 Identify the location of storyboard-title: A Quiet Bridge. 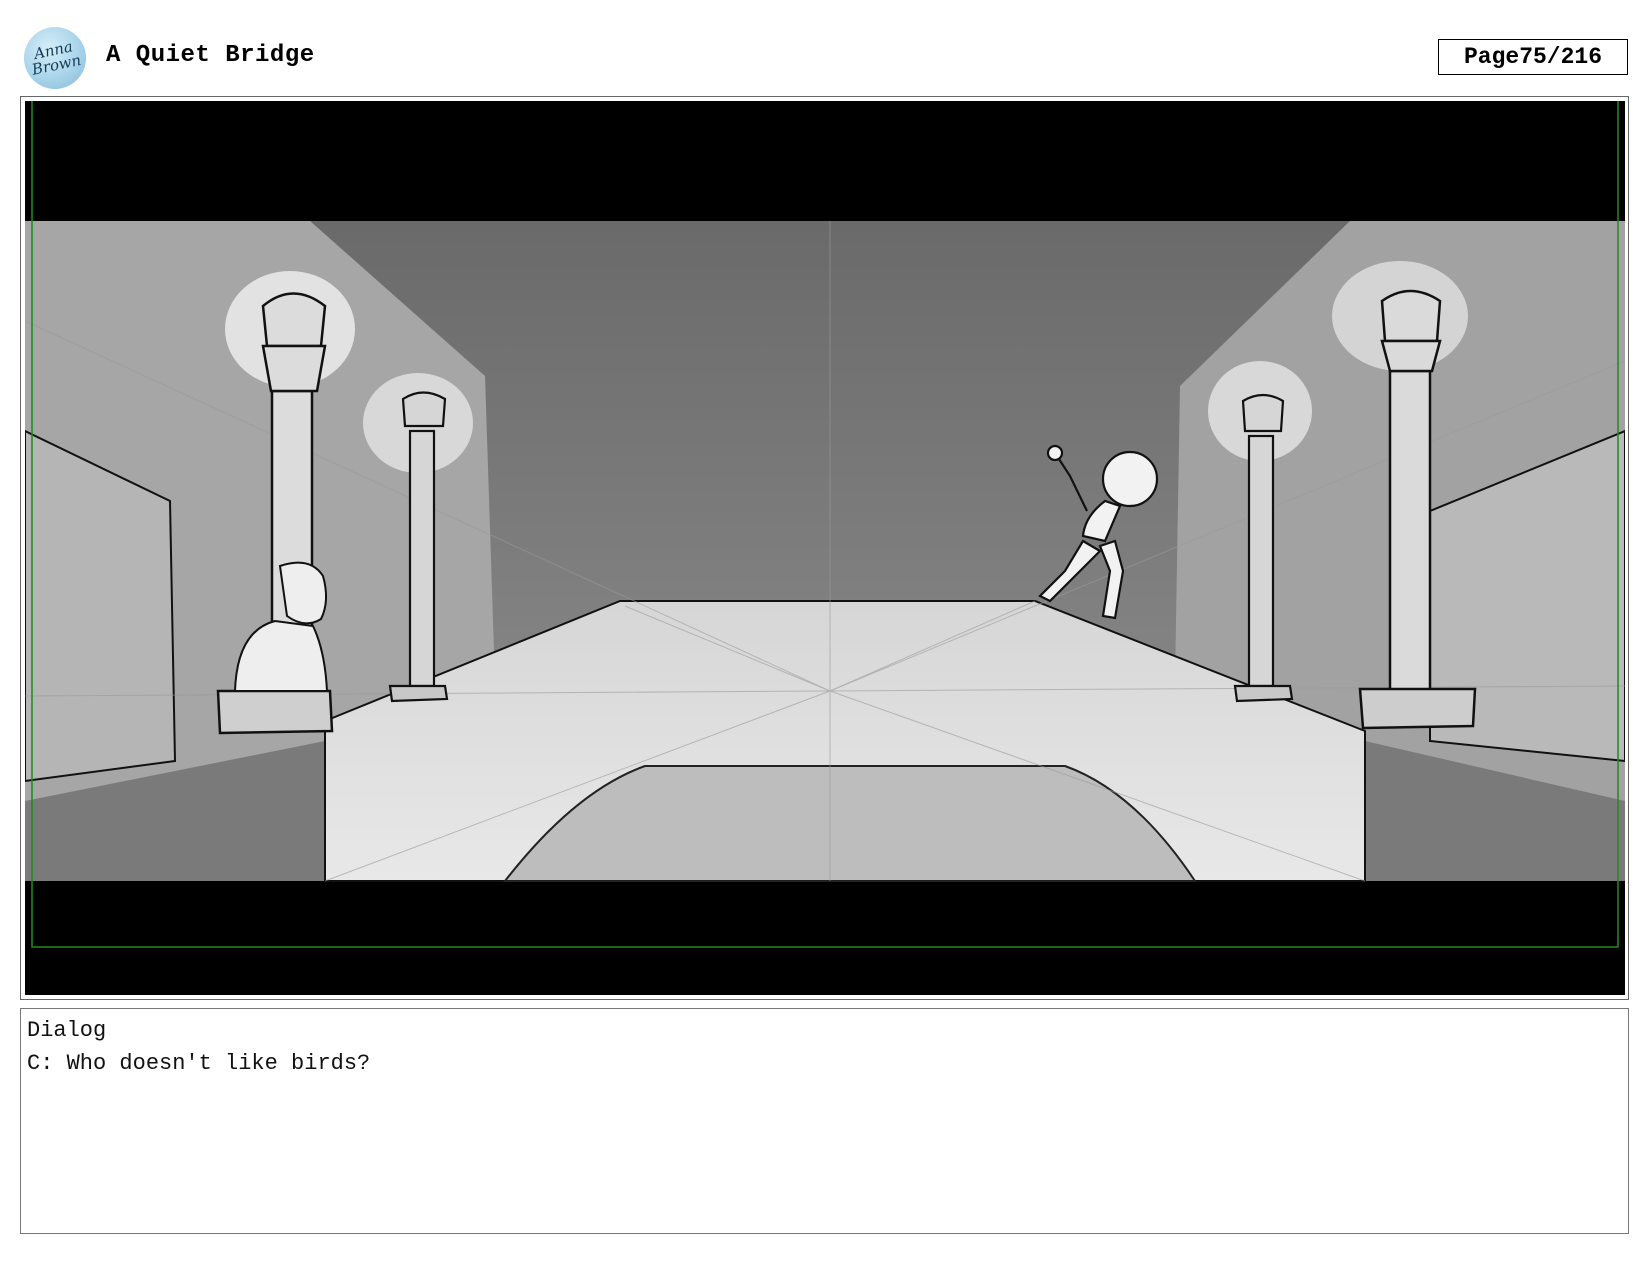
(210, 55).